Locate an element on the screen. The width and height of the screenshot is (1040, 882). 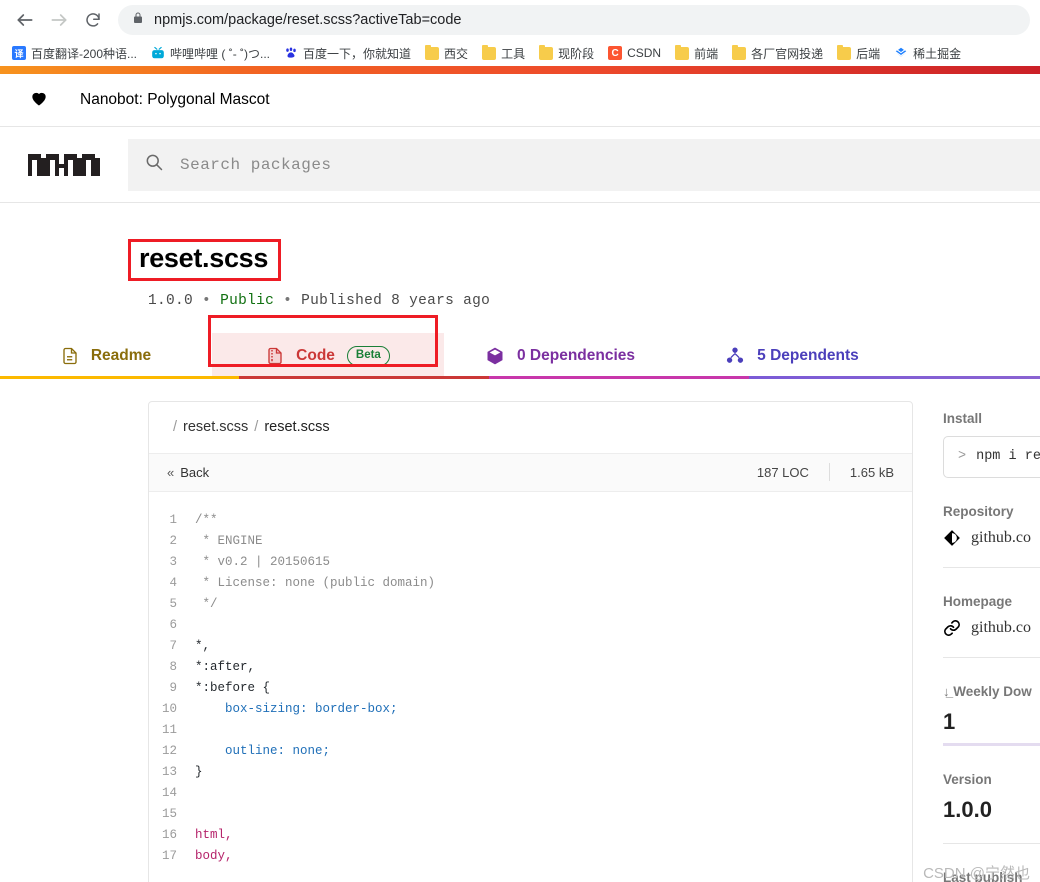
line-content: *, is located at coordinates (203, 645).